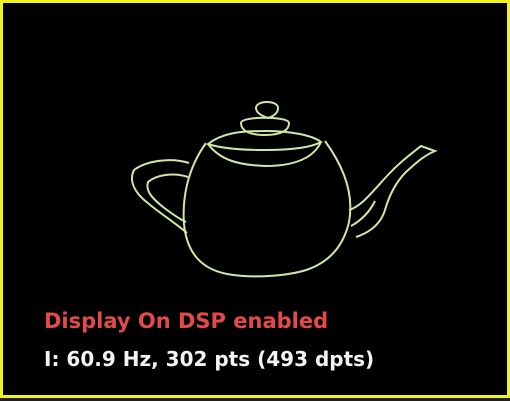  Describe the element at coordinates (167, 198) in the screenshot. I see `teapot-handle-inner` at that location.